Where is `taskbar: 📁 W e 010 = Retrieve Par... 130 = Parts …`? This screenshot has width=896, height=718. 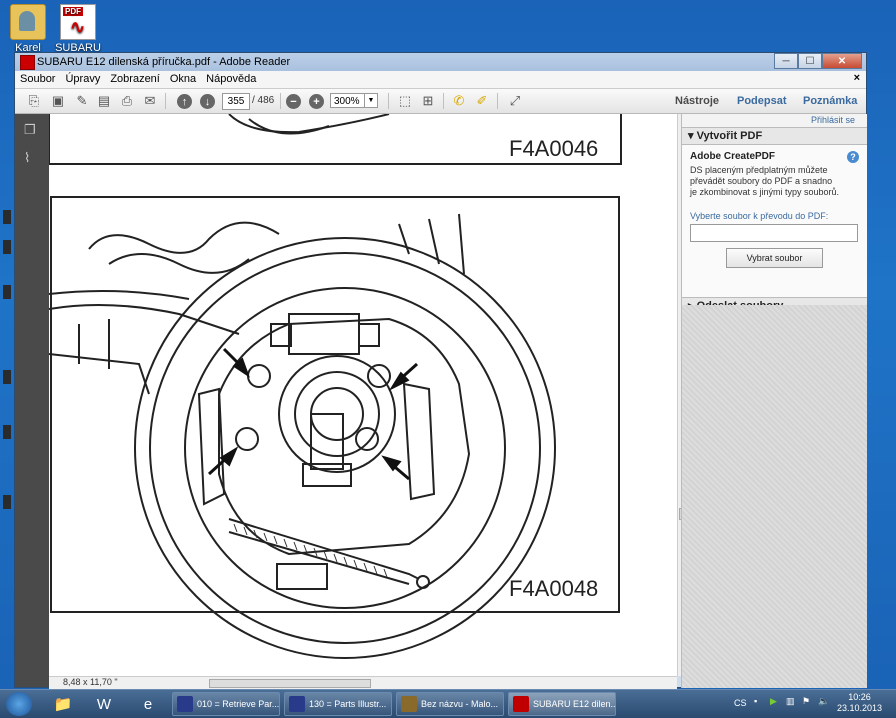 taskbar: 📁 W e 010 = Retrieve Par... 130 = Parts … is located at coordinates (448, 703).